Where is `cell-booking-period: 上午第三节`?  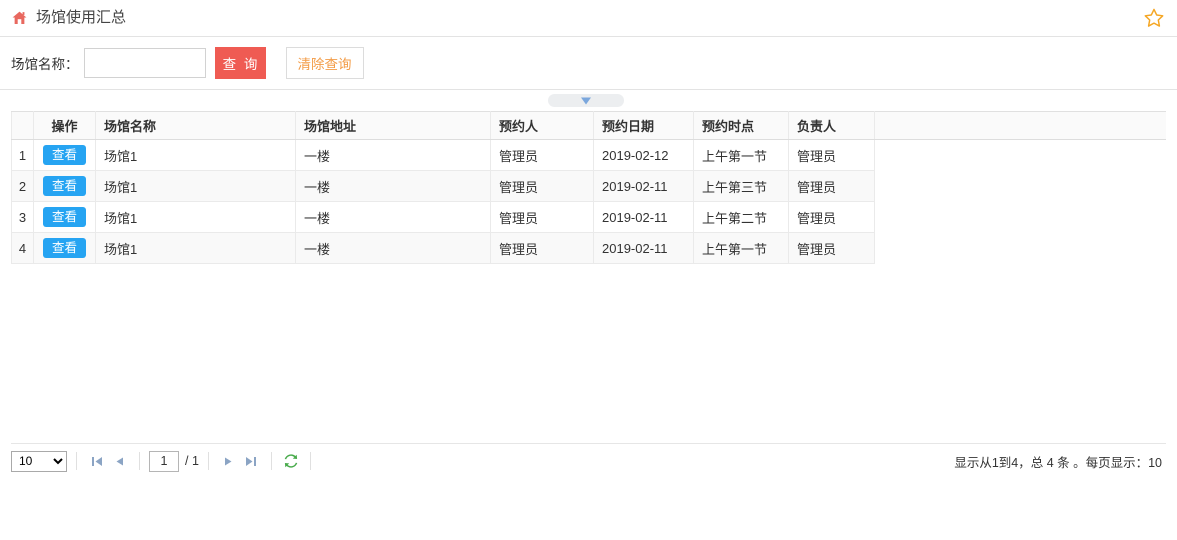 cell-booking-period: 上午第三节 is located at coordinates (741, 186).